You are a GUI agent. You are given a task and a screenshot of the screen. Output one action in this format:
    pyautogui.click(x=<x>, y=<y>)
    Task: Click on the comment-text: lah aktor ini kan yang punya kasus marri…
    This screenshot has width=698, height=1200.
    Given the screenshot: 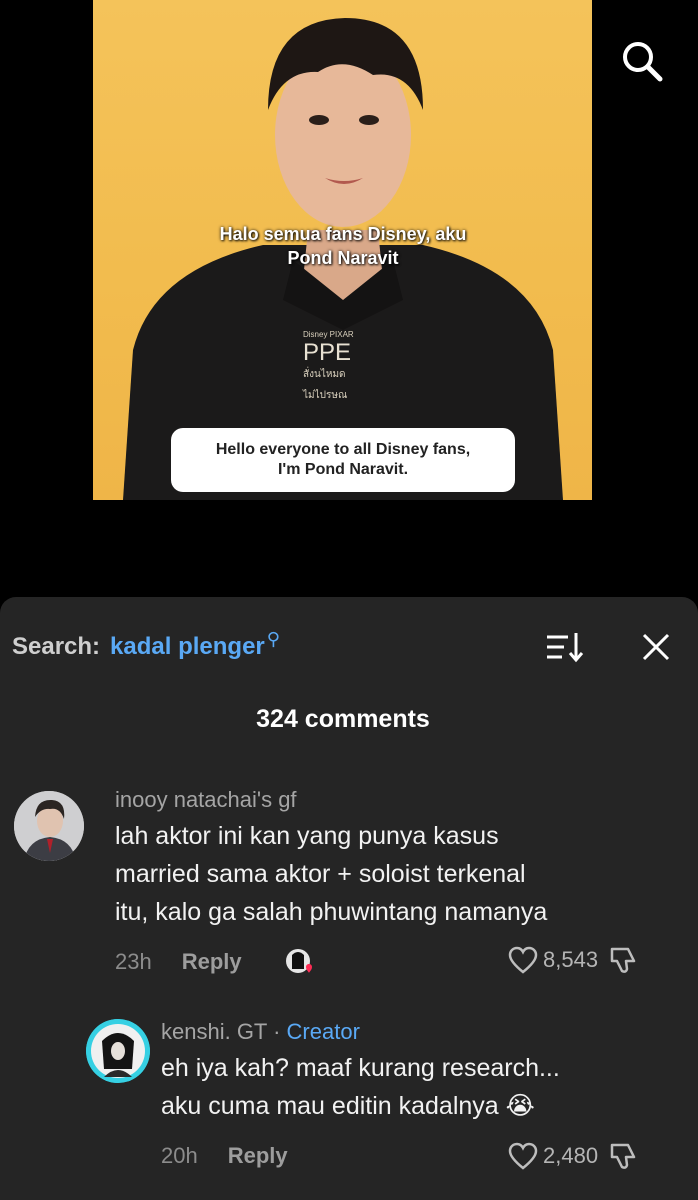 What is the action you would take?
    pyautogui.click(x=331, y=874)
    